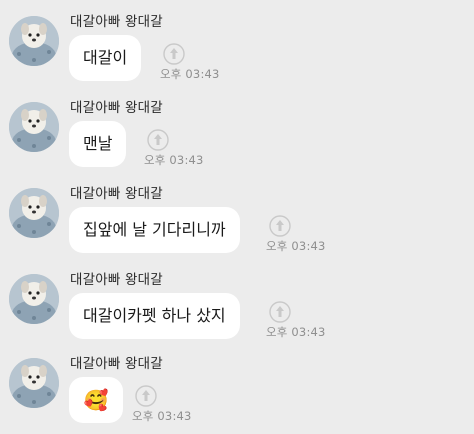  What do you see at coordinates (98, 144) in the screenshot?
I see `message-bubble: 맨날` at bounding box center [98, 144].